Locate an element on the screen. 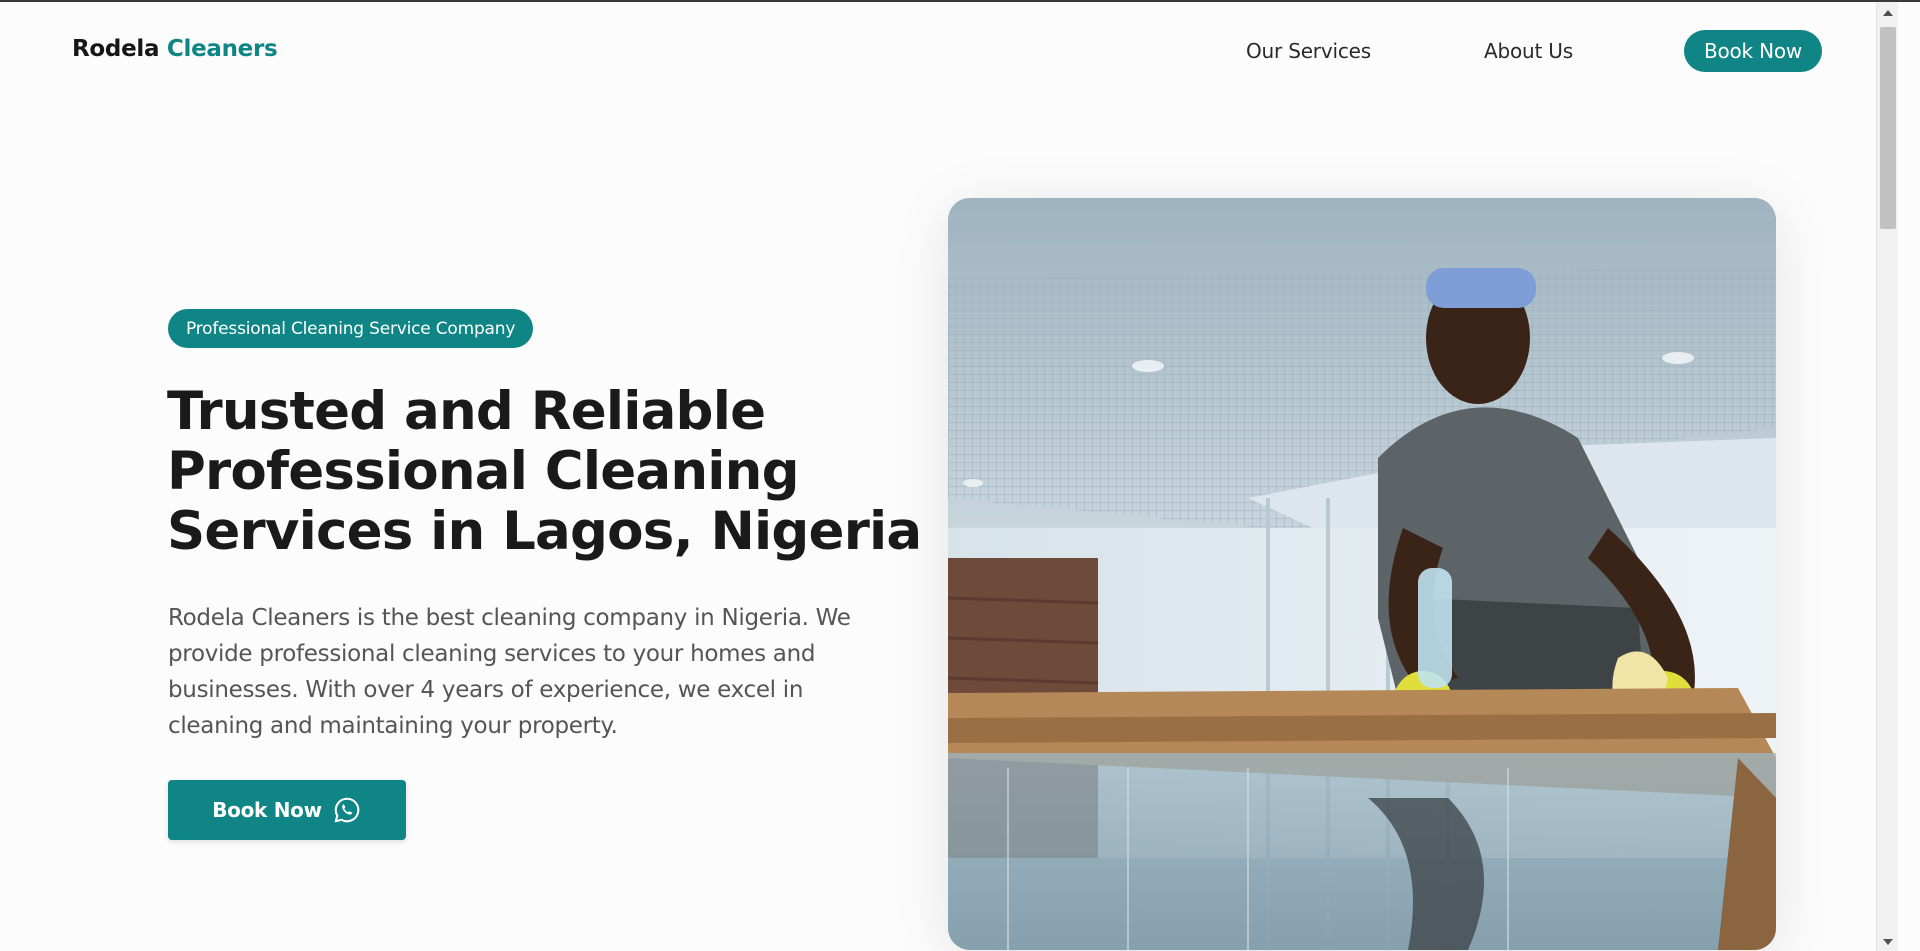  nav-about-us: About Us is located at coordinates (1528, 51).